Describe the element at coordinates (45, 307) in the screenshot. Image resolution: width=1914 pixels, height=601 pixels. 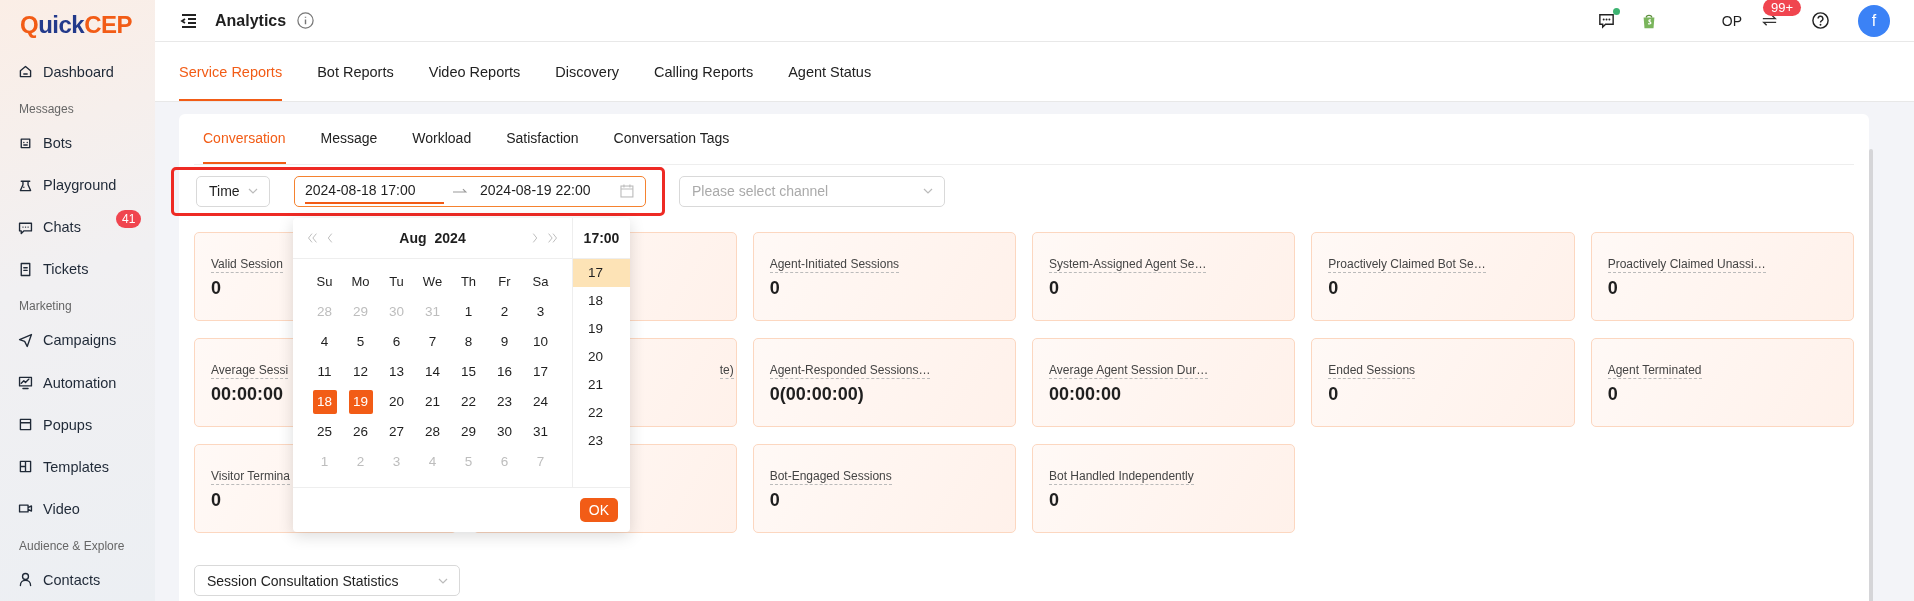
I see `section-heading: Marketing` at that location.